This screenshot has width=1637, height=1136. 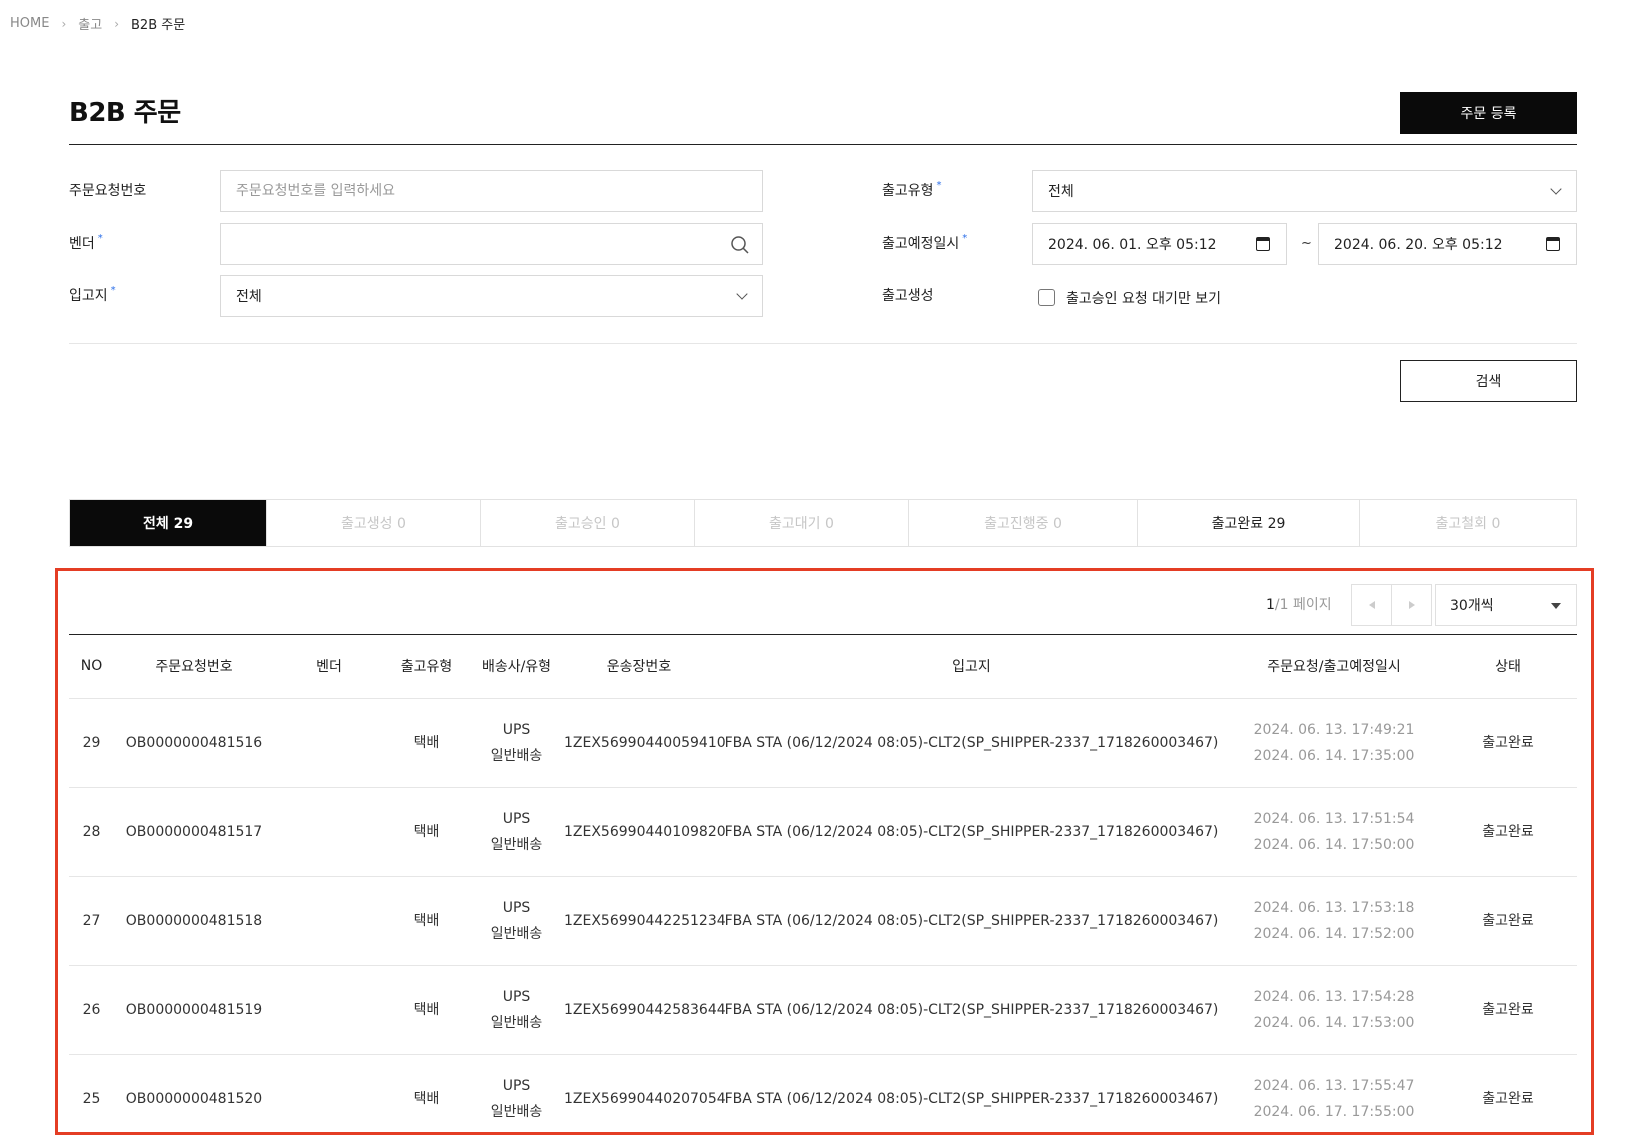 I want to click on breadcrumb-current: B2B 주문, so click(x=158, y=25).